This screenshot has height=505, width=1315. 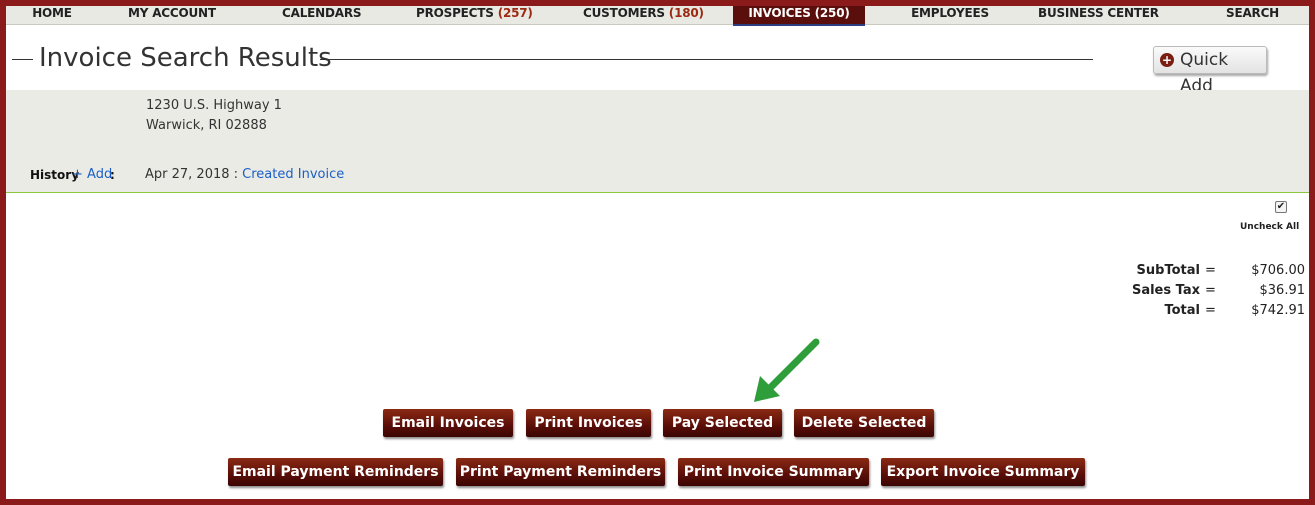 What do you see at coordinates (1281, 207) in the screenshot?
I see `uncheck-all-checkbox: ✔` at bounding box center [1281, 207].